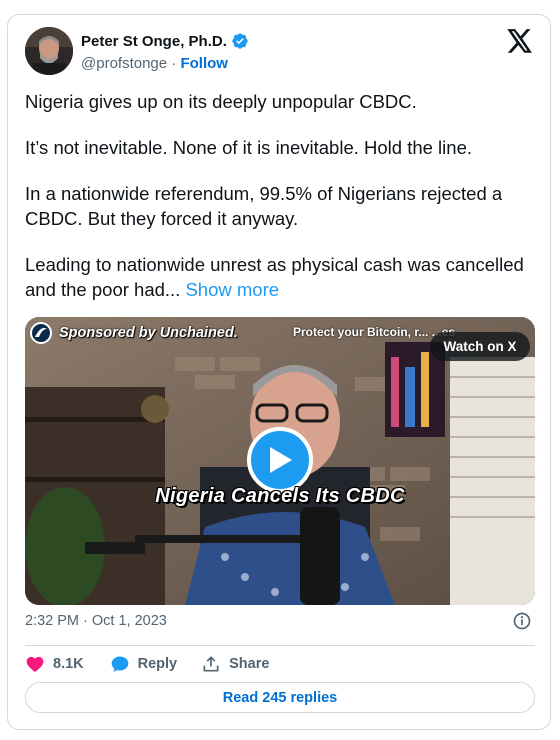 This screenshot has height=740, width=560. I want to click on tweet-timestamp: 2:32 PM · Oct 1, 2023, so click(96, 621).